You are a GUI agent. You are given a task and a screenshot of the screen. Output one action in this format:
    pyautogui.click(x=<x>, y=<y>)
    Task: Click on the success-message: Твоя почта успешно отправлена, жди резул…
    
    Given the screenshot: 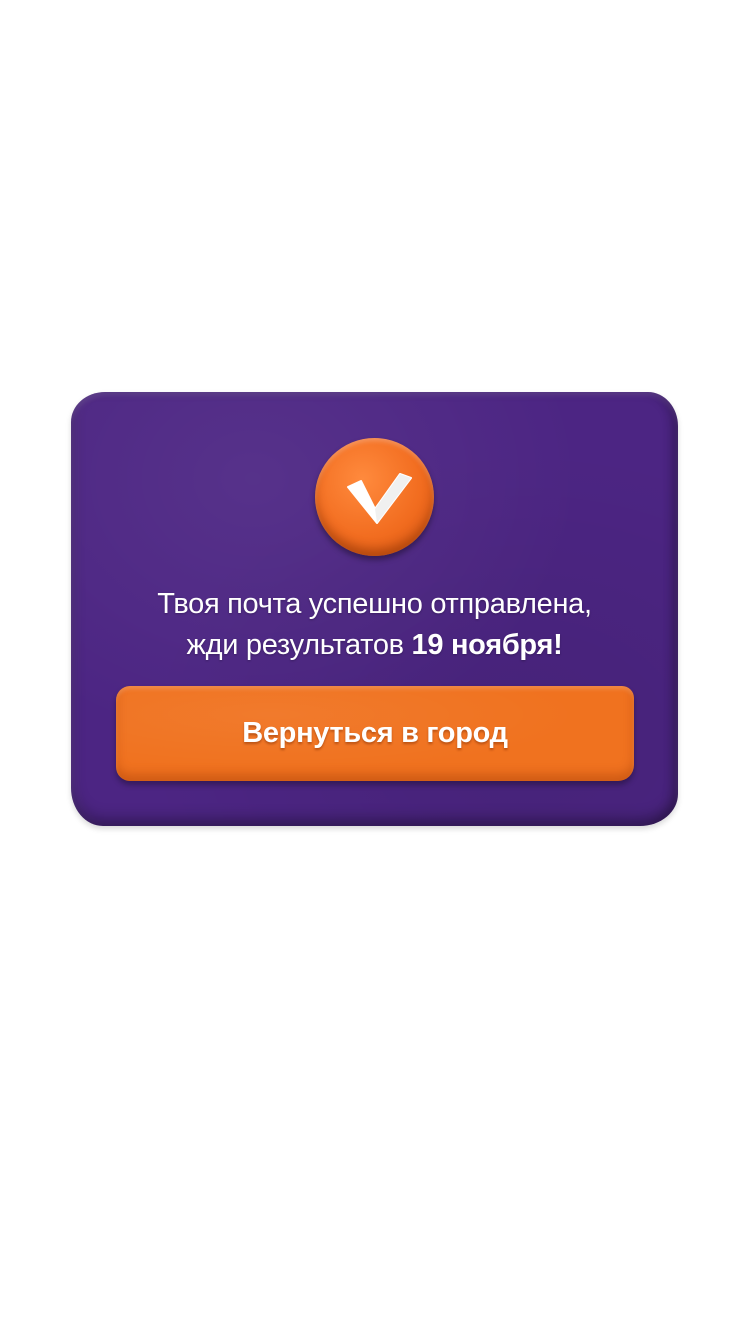 What is the action you would take?
    pyautogui.click(x=374, y=625)
    